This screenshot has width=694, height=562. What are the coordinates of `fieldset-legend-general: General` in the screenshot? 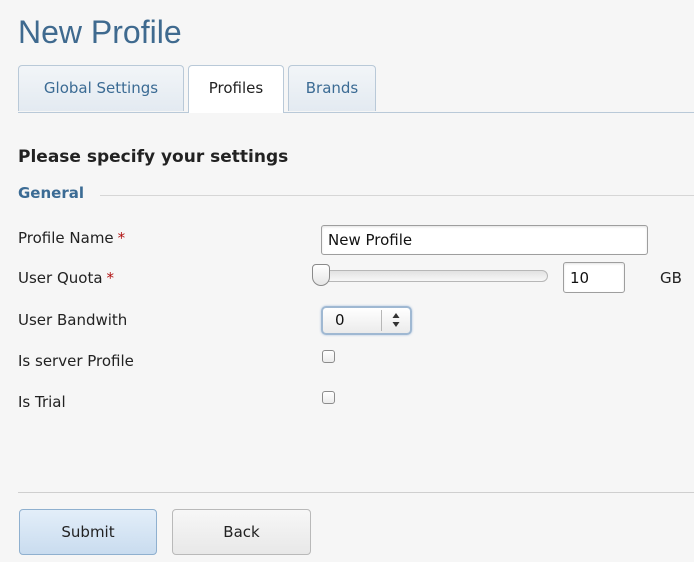 It's located at (51, 193).